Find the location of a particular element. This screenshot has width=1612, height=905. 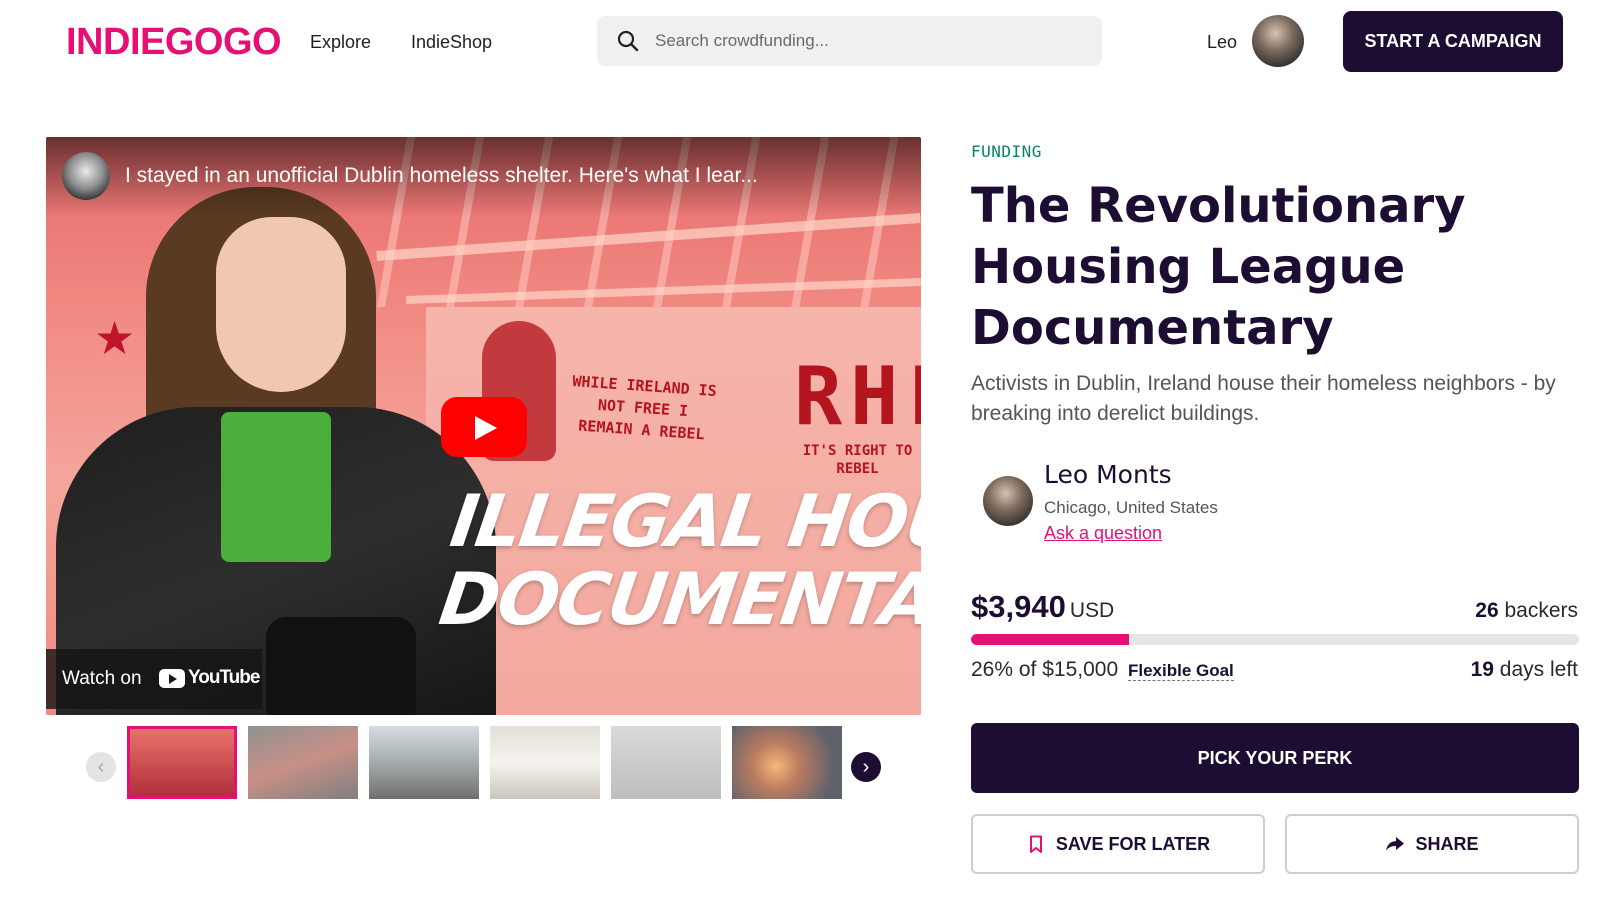

share-label: SHARE is located at coordinates (1447, 843).